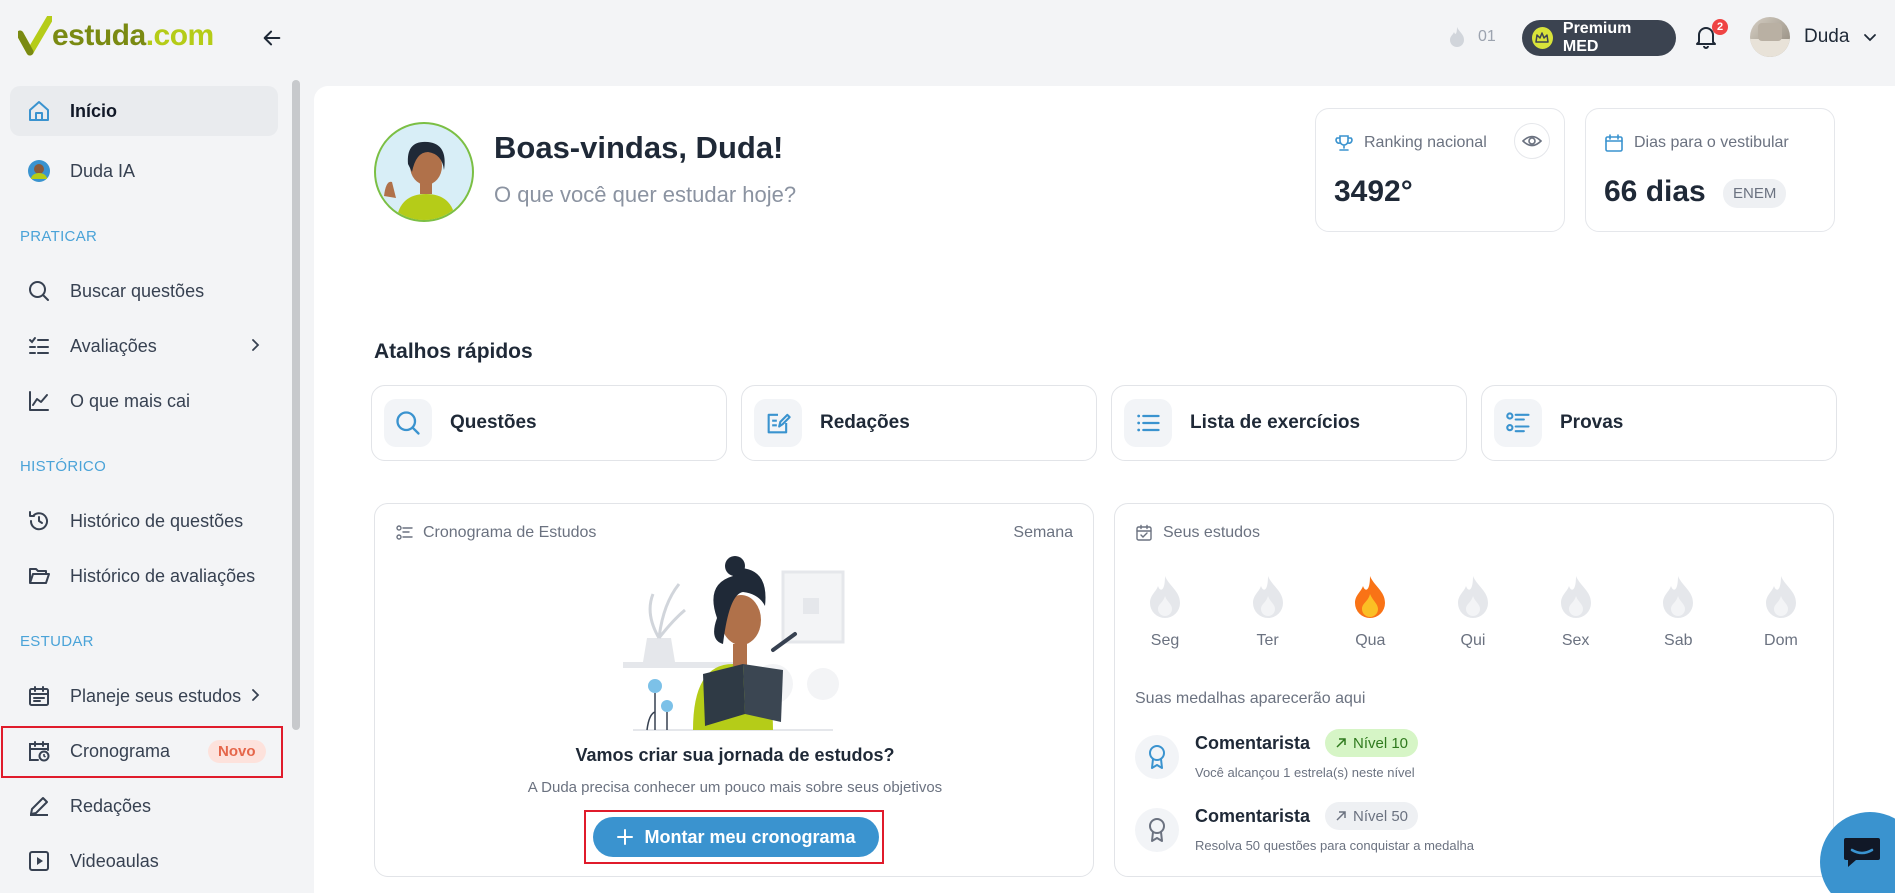 This screenshot has height=893, width=1895. What do you see at coordinates (735, 755) in the screenshot?
I see `journey-heading: Vamos criar sua jornada de estudos?` at bounding box center [735, 755].